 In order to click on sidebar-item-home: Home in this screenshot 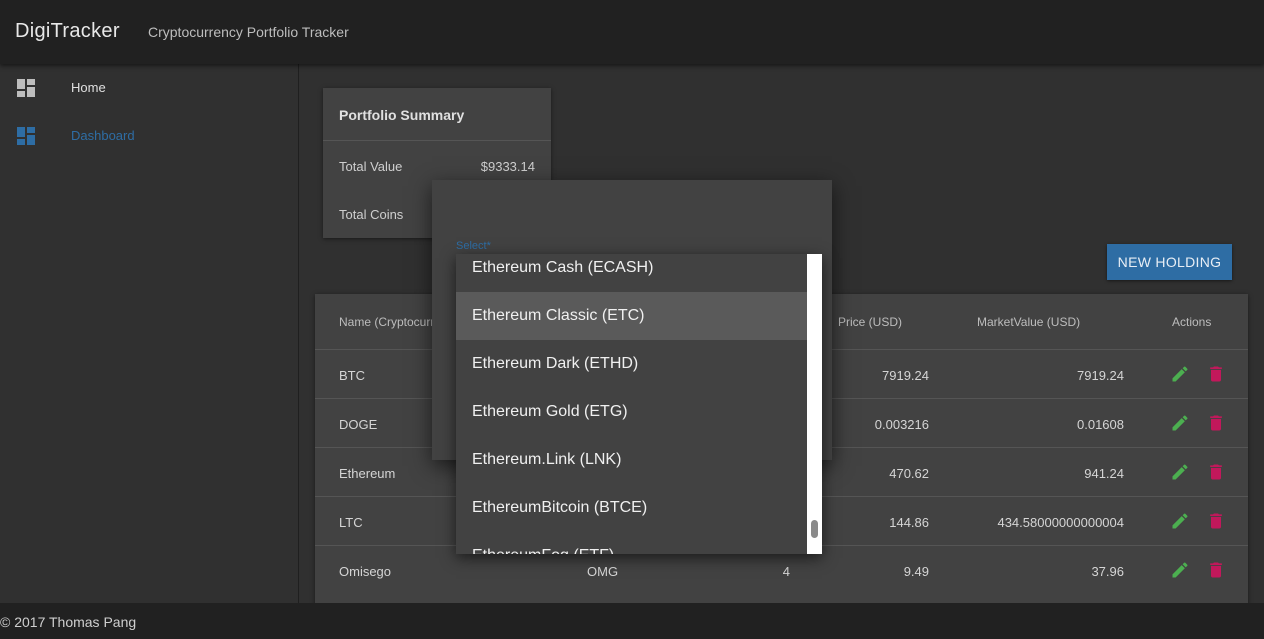, I will do `click(149, 88)`.